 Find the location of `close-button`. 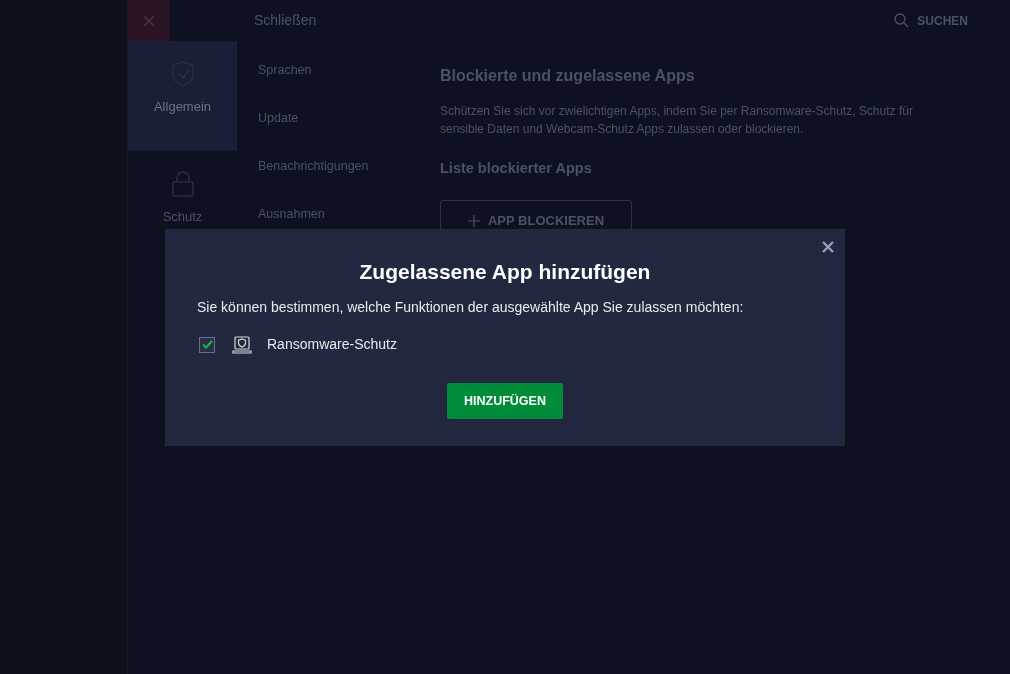

close-button is located at coordinates (827, 246).